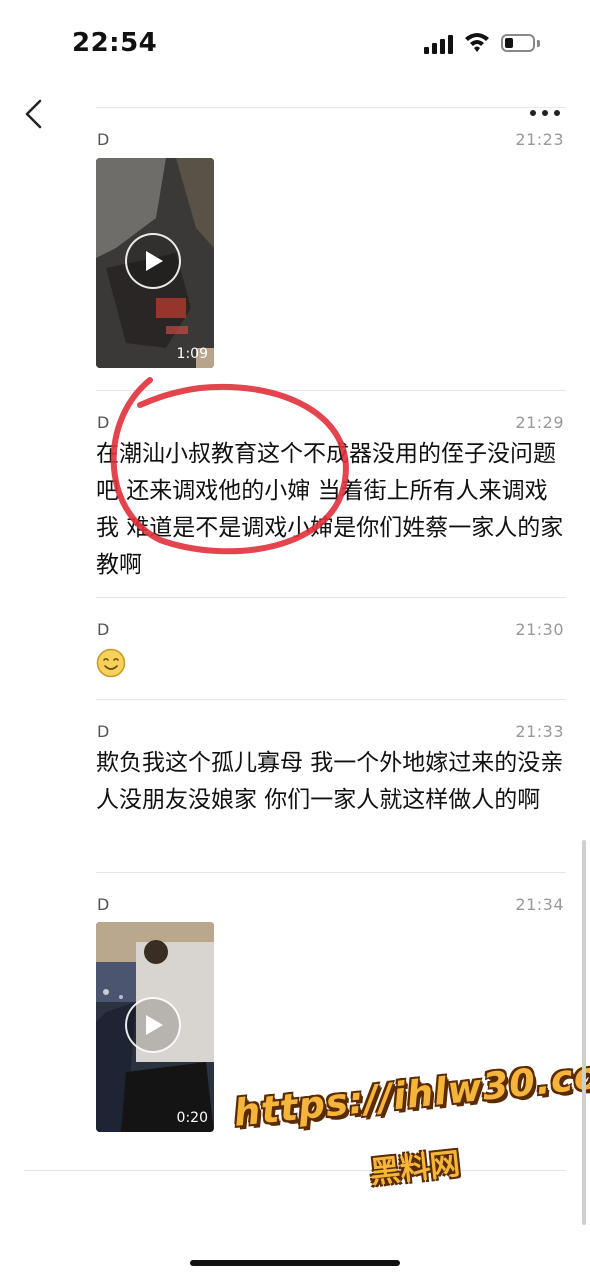 The width and height of the screenshot is (590, 1280). What do you see at coordinates (192, 354) in the screenshot?
I see `video-duration: 1:09` at bounding box center [192, 354].